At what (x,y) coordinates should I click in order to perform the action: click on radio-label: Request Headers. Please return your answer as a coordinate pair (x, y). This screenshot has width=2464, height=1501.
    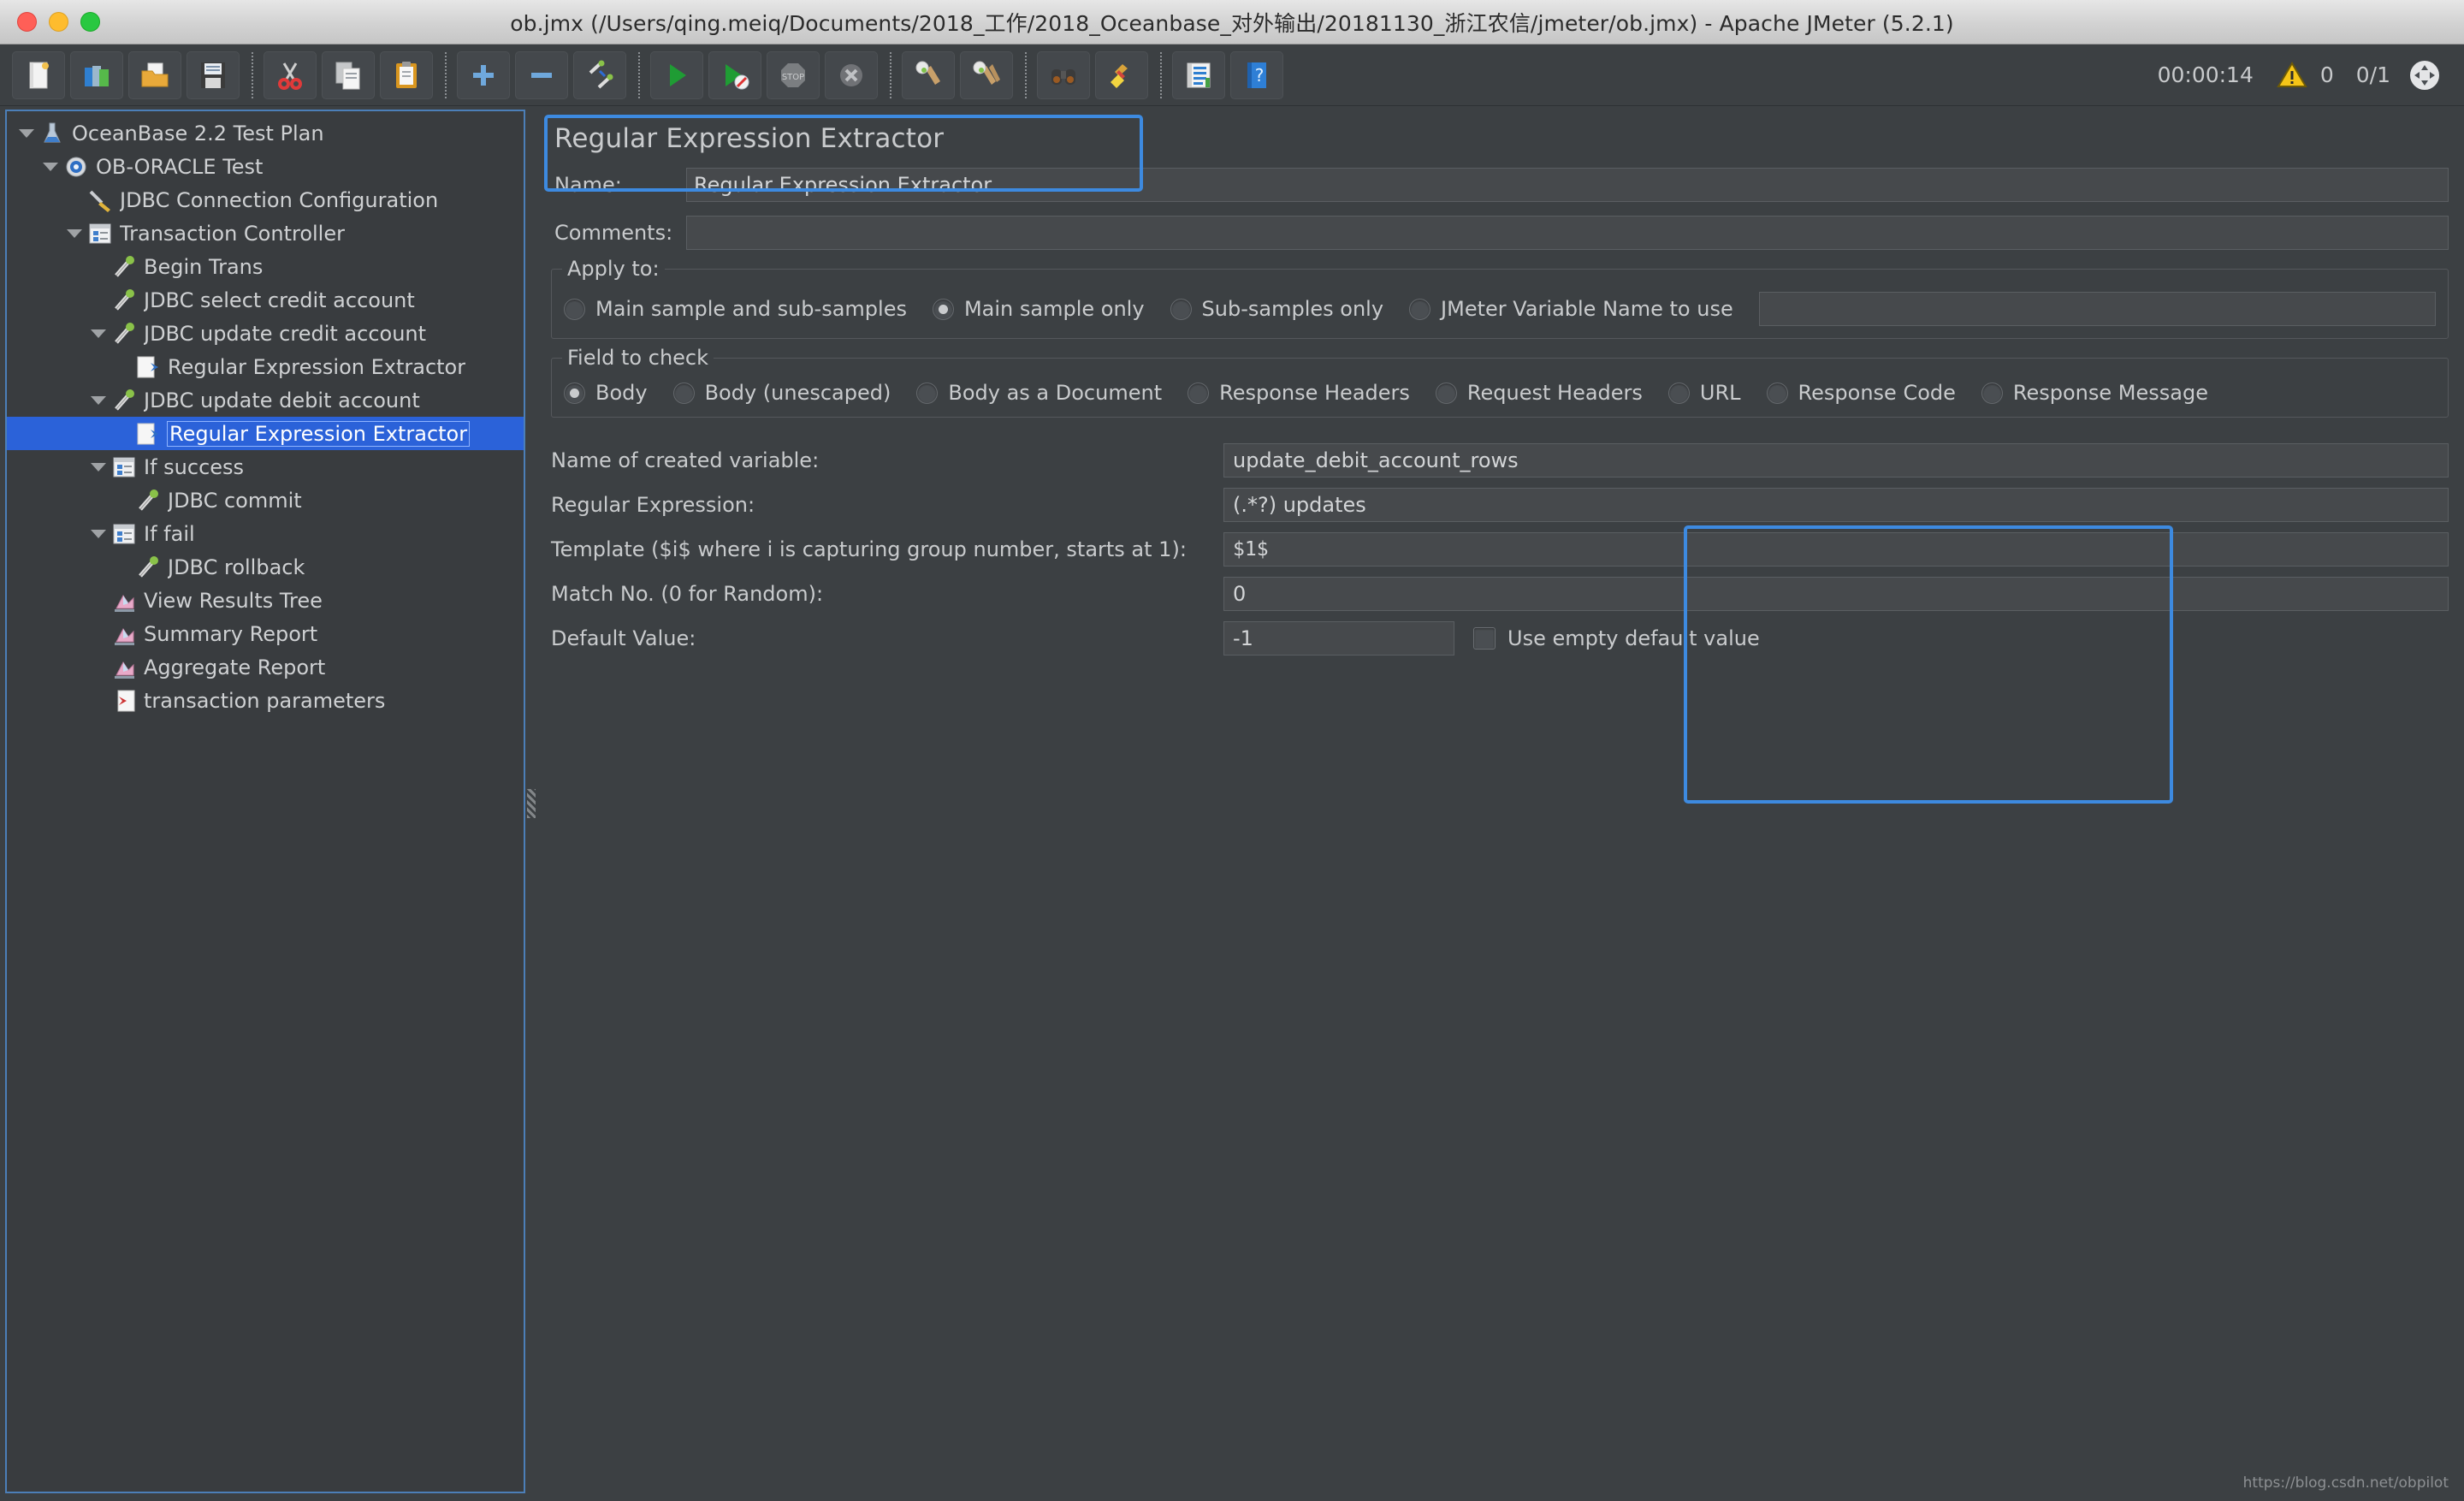
    Looking at the image, I should click on (1554, 393).